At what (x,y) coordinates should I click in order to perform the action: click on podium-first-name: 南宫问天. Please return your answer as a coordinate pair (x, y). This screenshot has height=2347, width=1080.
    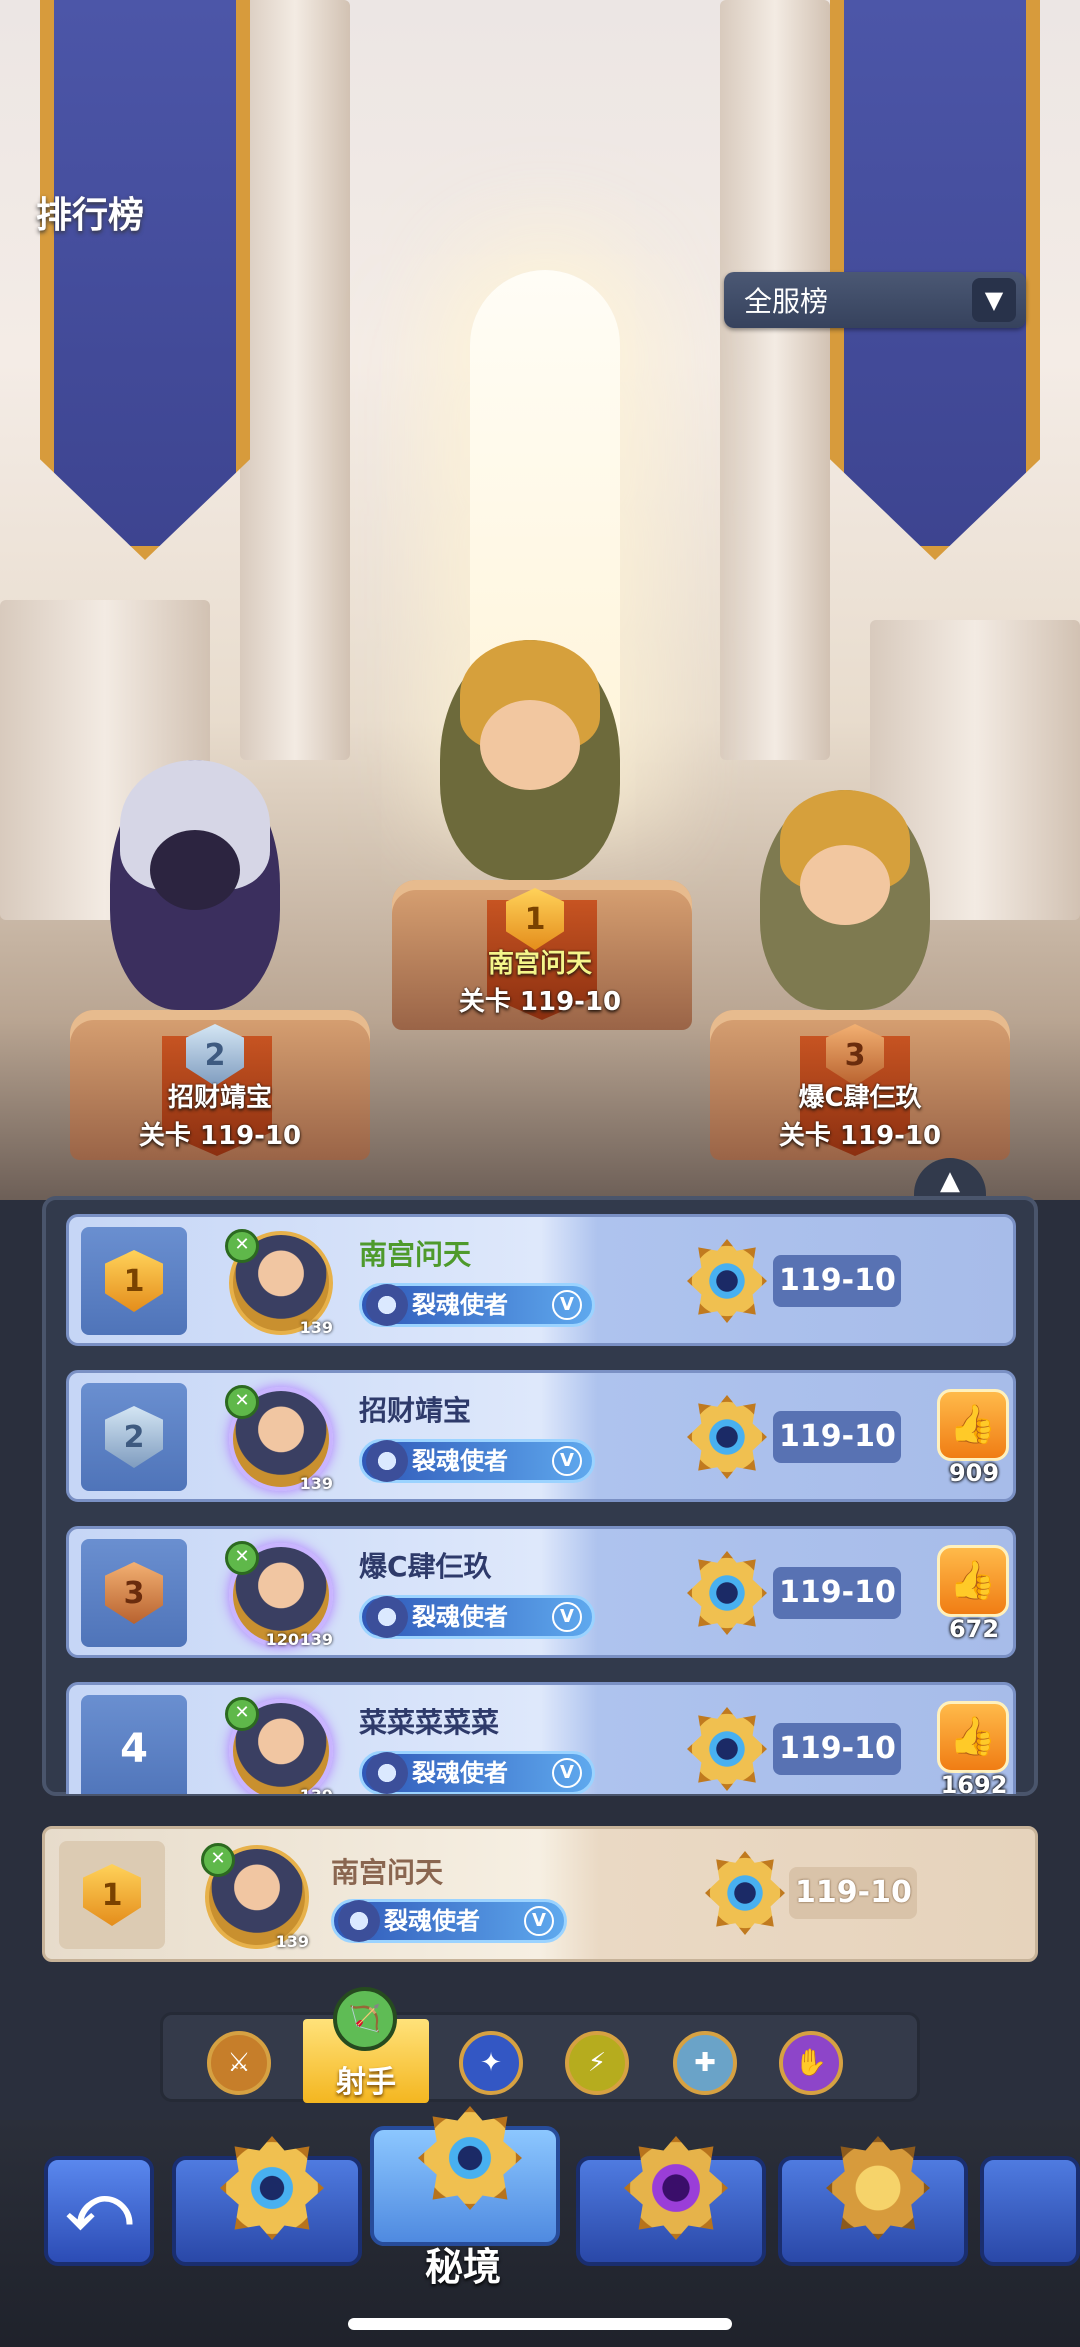
    Looking at the image, I should click on (539, 964).